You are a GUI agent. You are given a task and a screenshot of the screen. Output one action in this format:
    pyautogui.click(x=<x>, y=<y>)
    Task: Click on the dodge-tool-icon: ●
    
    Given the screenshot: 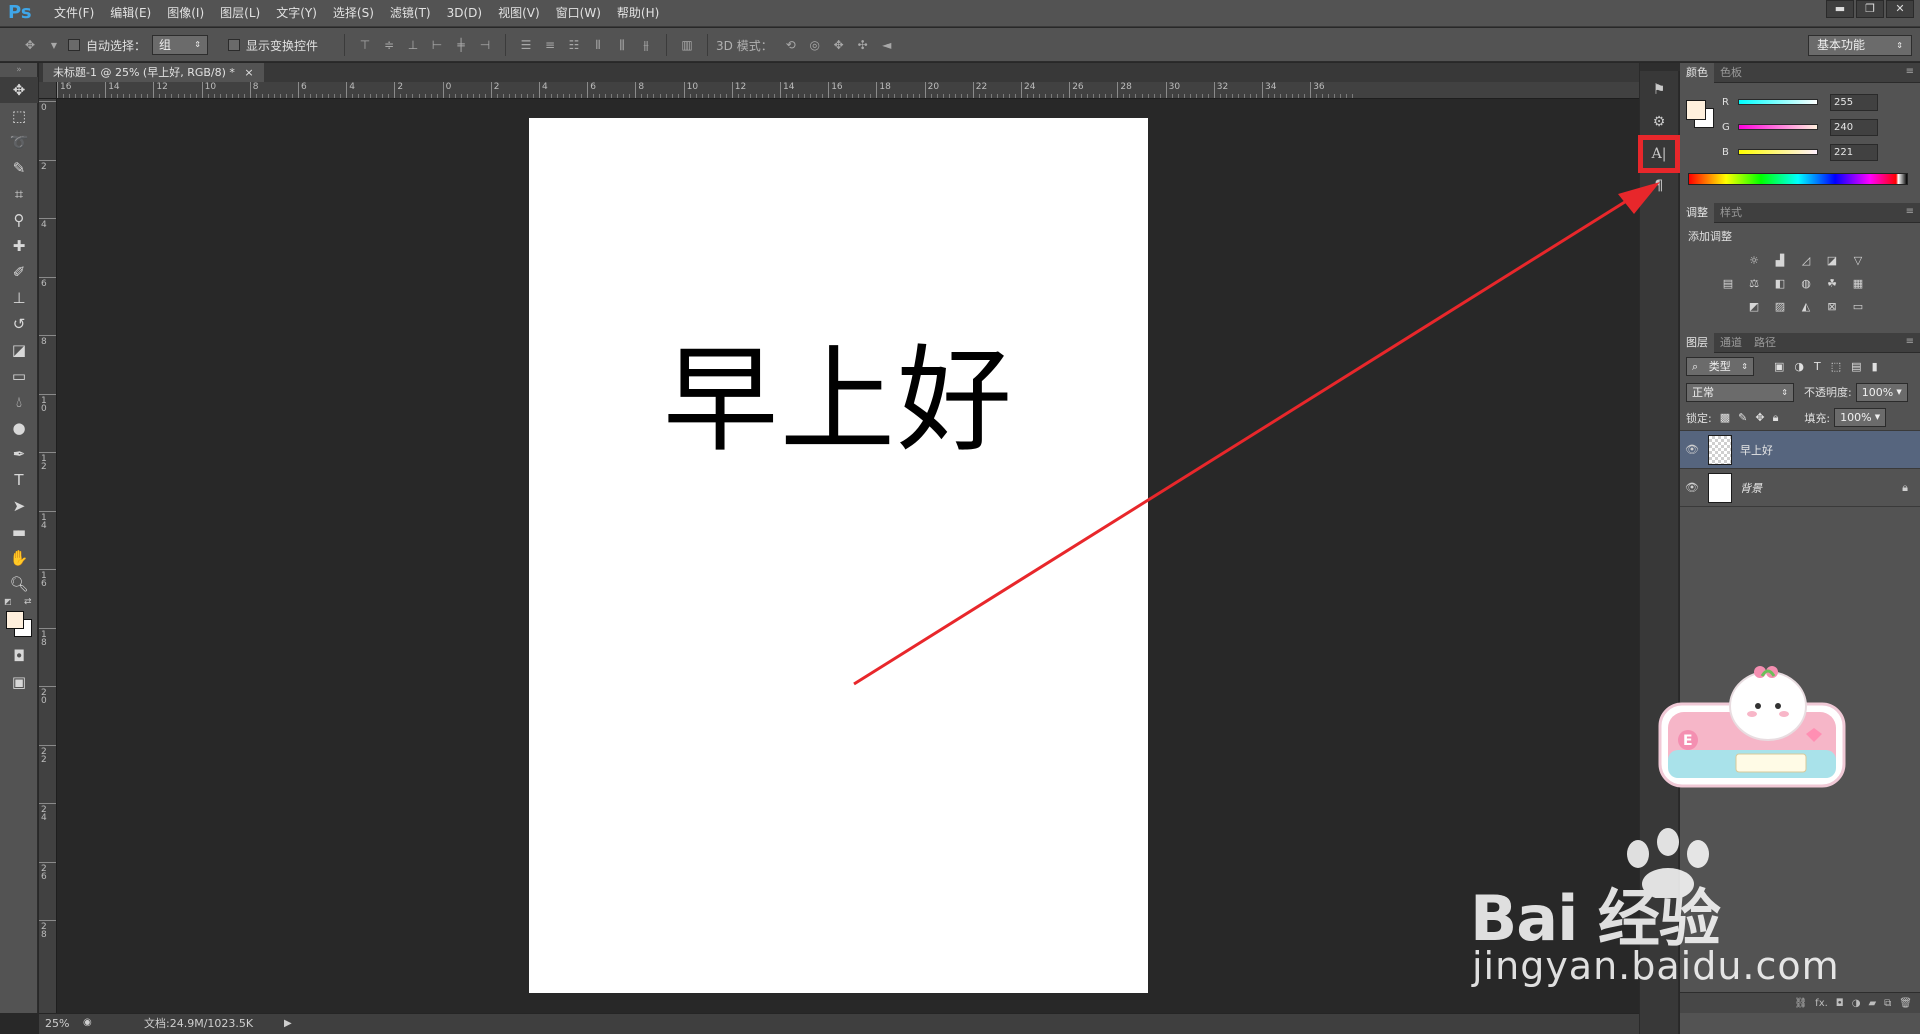 What is the action you would take?
    pyautogui.click(x=19, y=428)
    